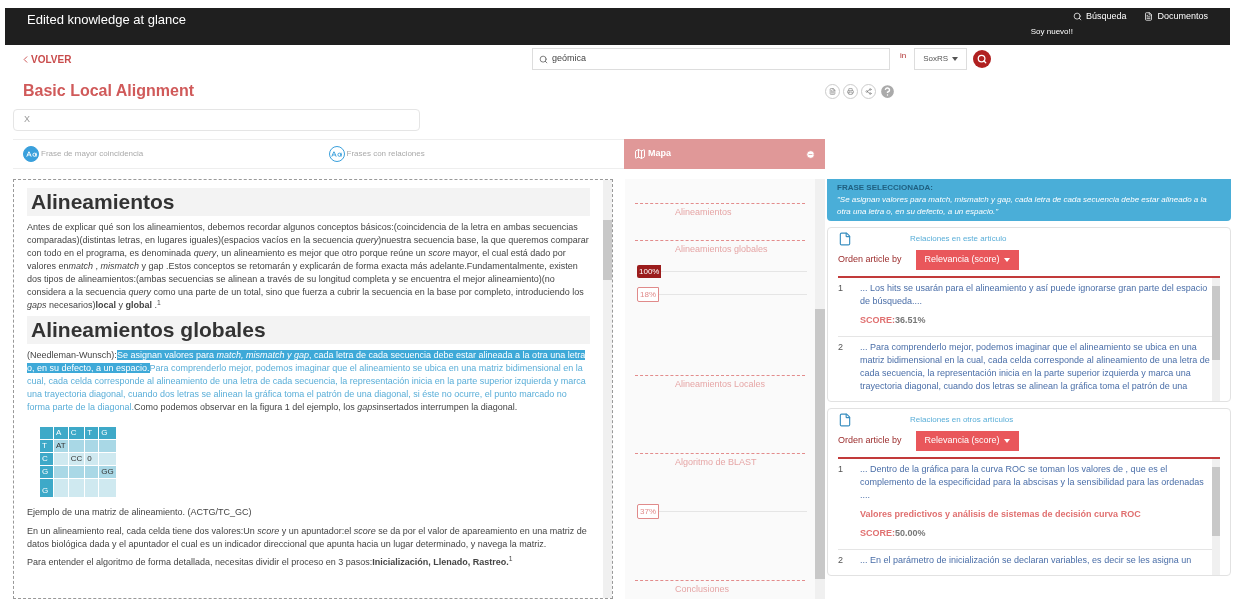 This screenshot has height=614, width=1235. What do you see at coordinates (216, 120) in the screenshot?
I see `filter-field: X` at bounding box center [216, 120].